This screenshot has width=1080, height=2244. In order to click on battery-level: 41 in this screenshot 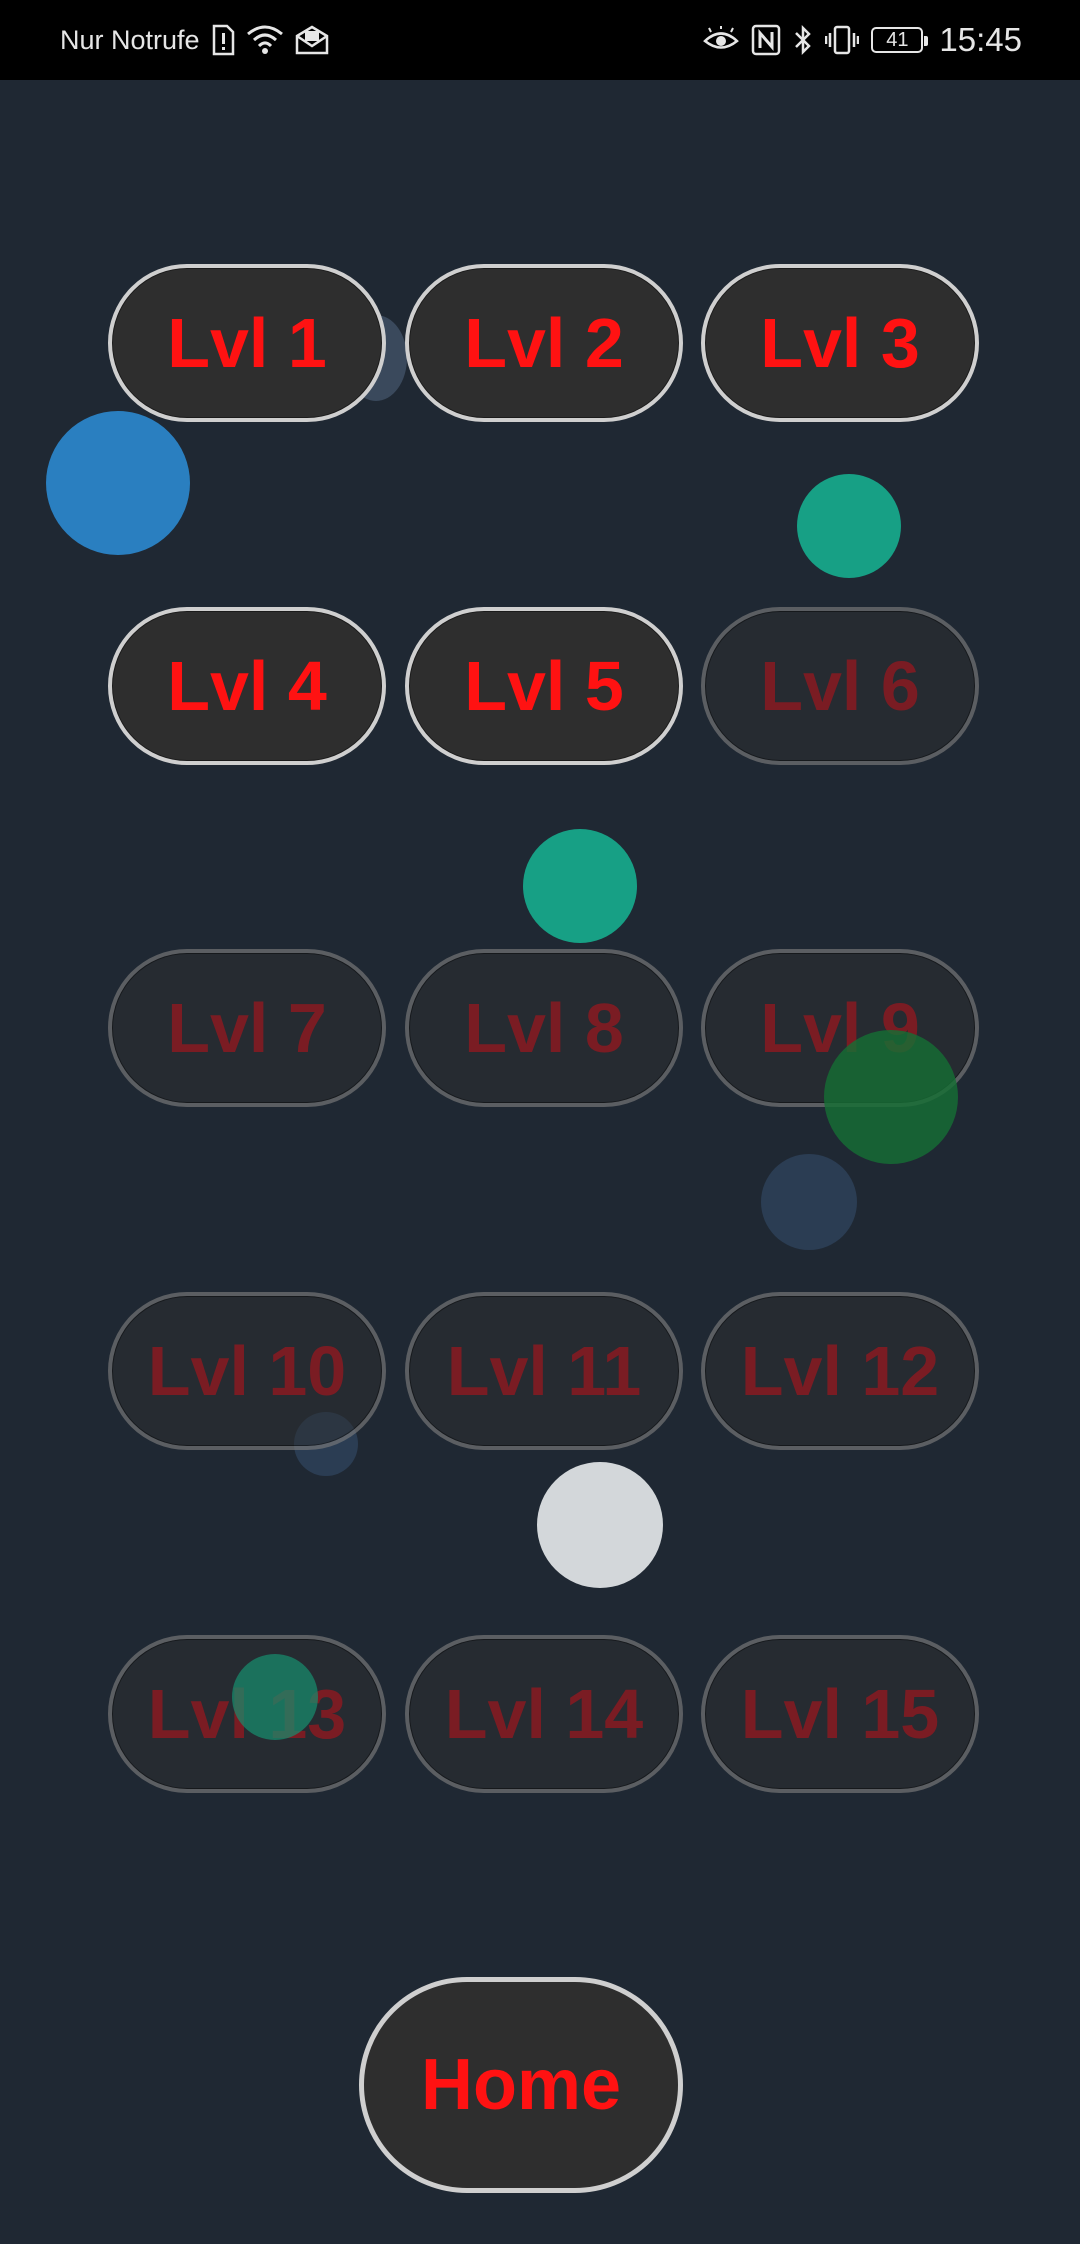, I will do `click(897, 39)`.